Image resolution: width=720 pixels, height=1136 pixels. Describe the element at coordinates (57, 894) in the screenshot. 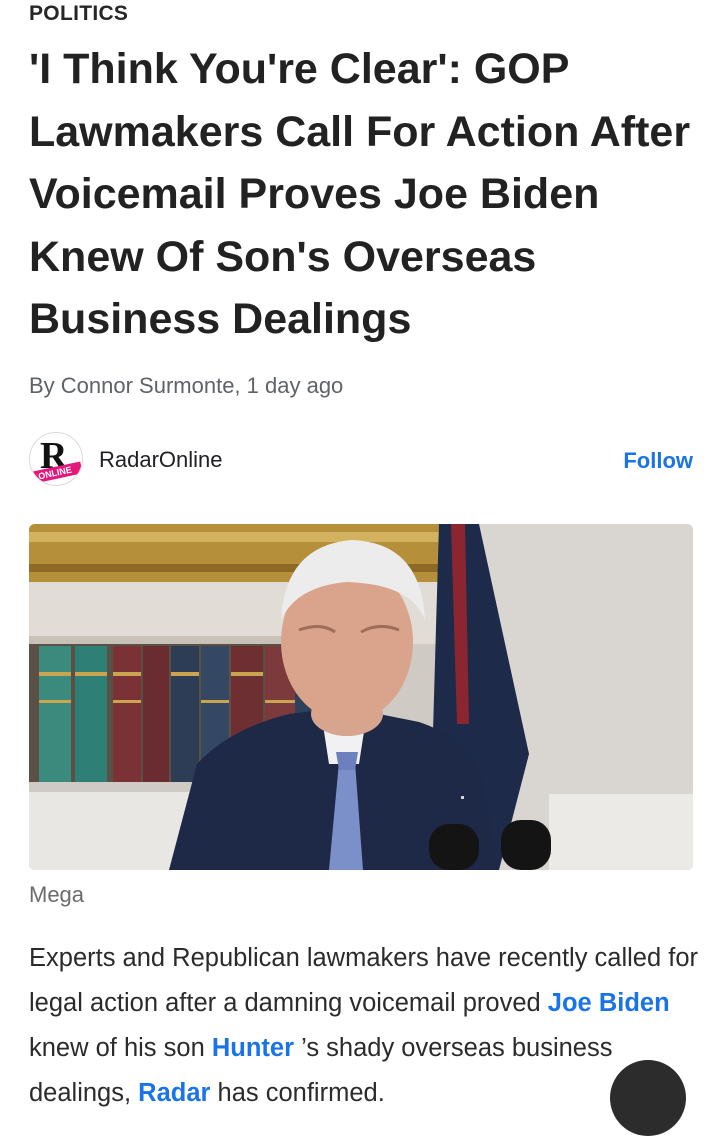

I see `image-caption: Mega` at that location.